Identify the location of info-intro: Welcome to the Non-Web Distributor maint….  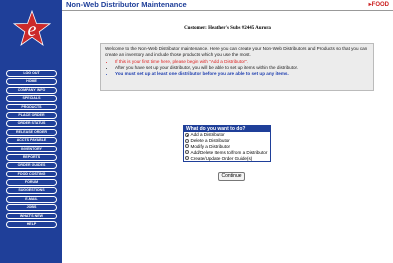
(236, 51).